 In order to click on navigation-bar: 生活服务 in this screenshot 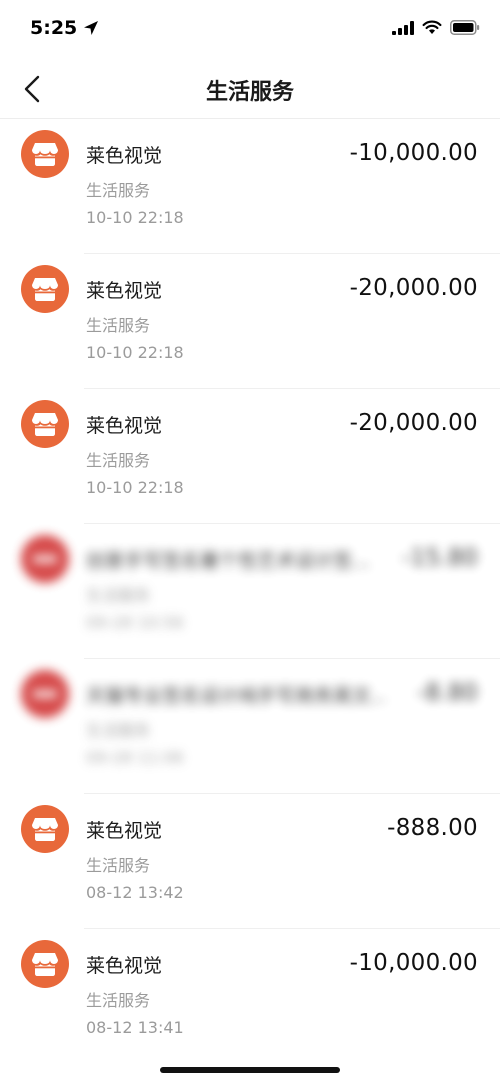, I will do `click(250, 89)`.